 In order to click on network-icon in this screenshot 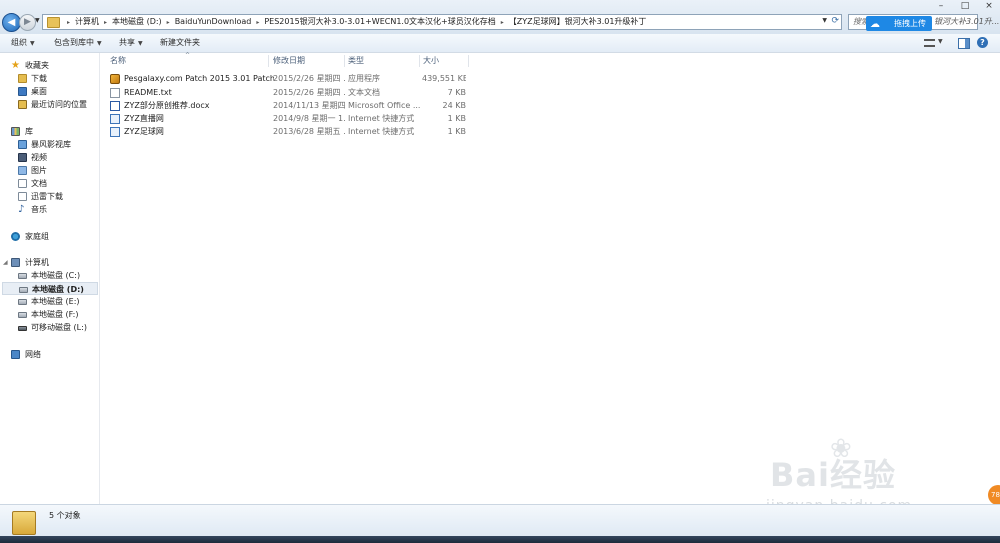, I will do `click(15, 354)`.